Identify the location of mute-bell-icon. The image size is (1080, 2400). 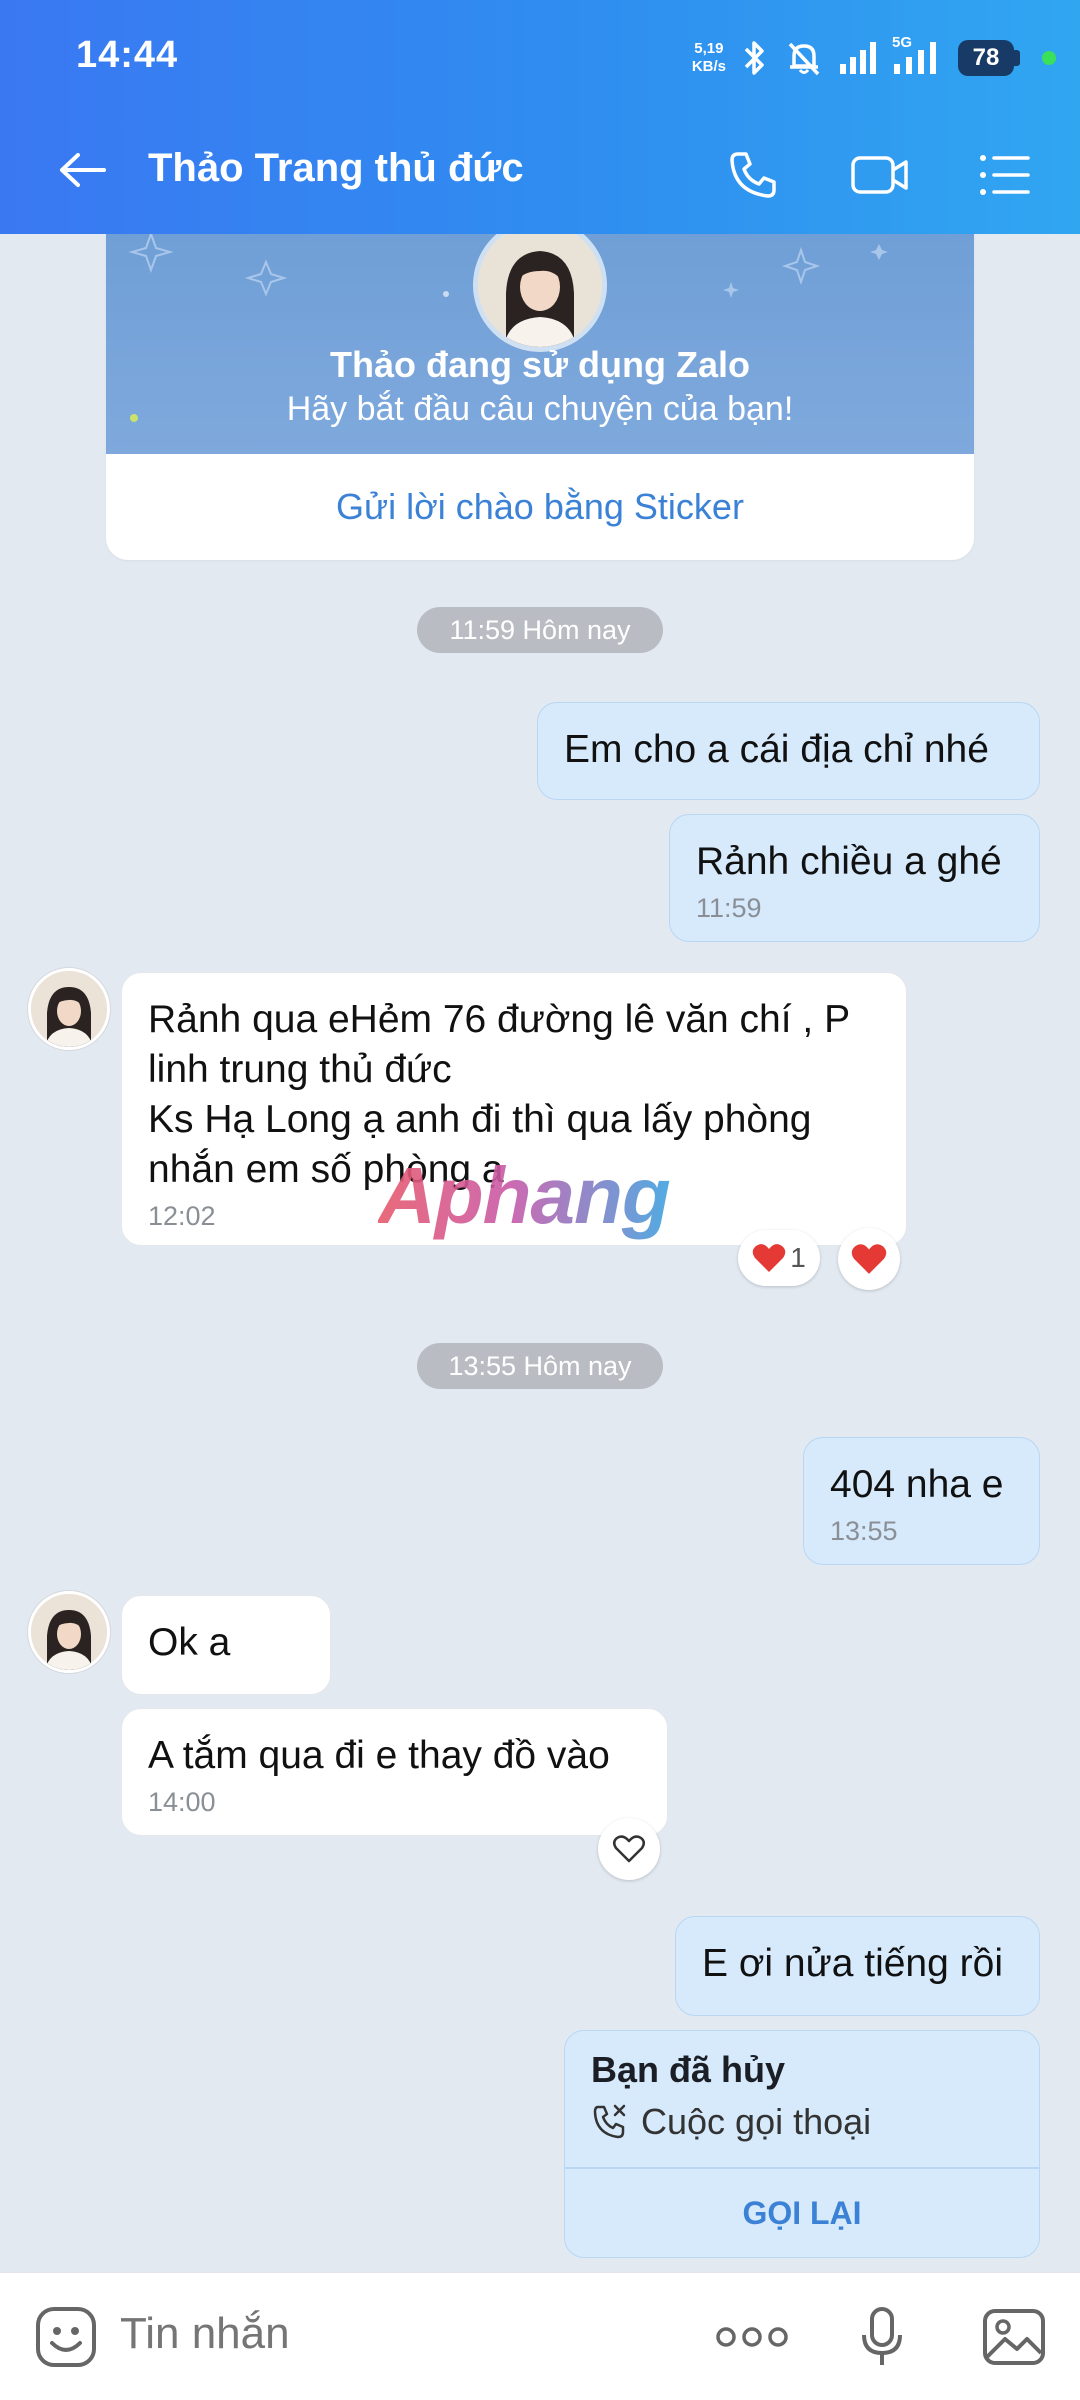
(804, 58).